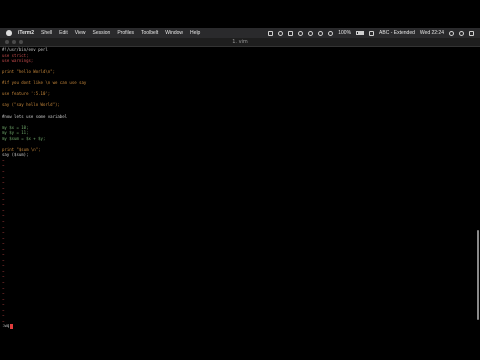 The width and height of the screenshot is (480, 360). I want to click on notification-center-icon, so click(471, 33).